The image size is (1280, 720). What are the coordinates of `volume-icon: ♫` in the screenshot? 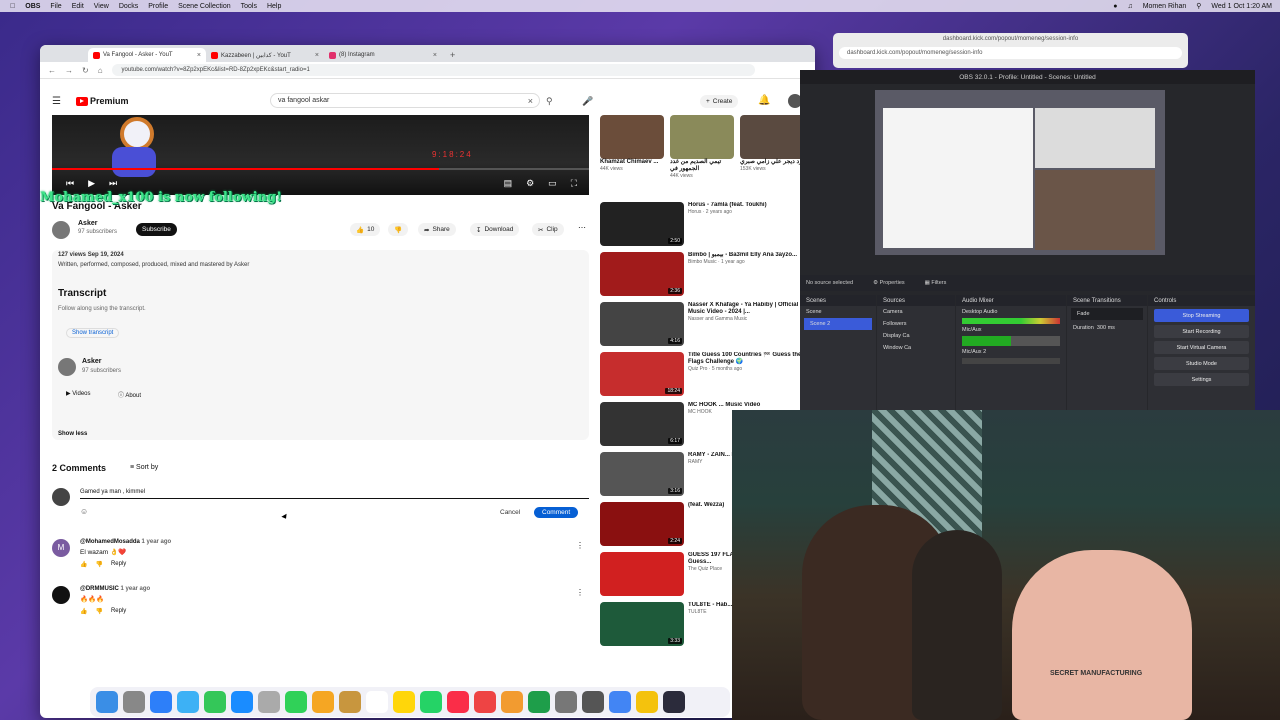 It's located at (1129, 6).